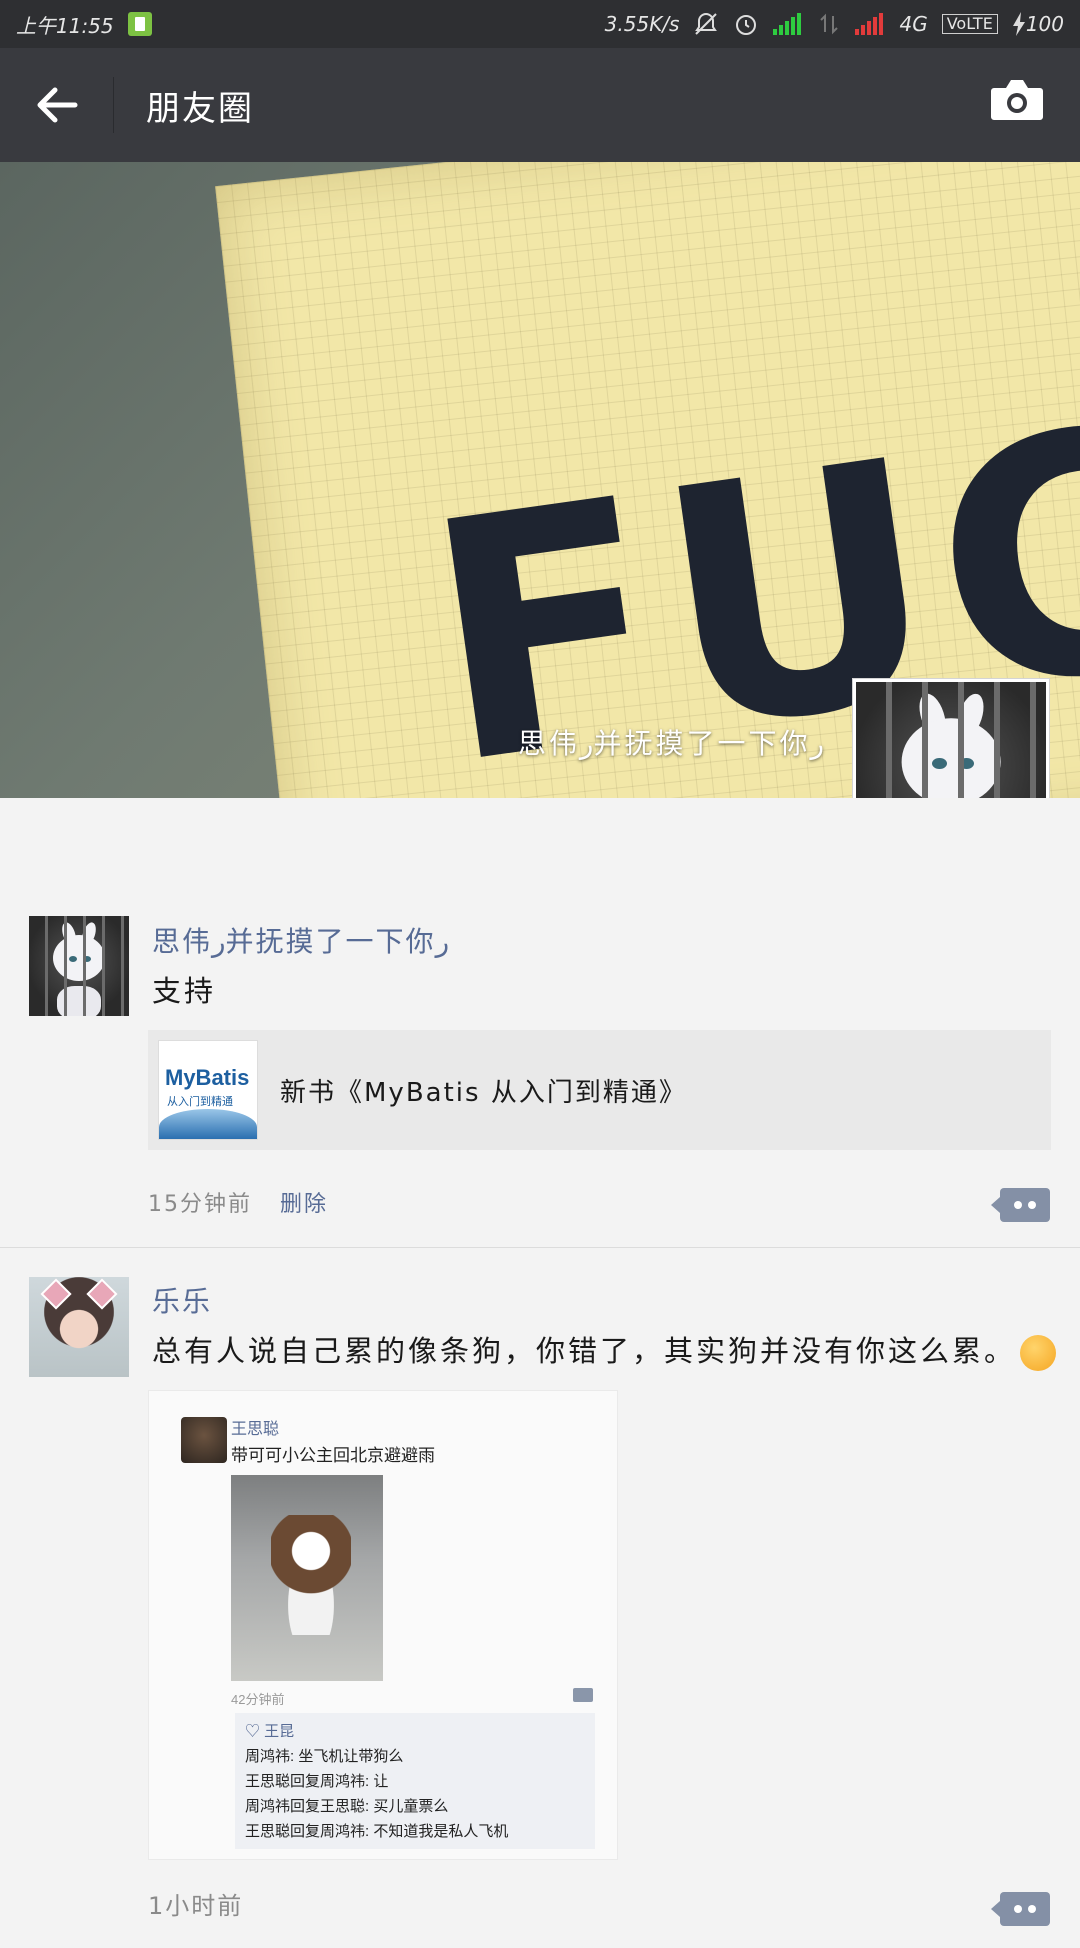 The width and height of the screenshot is (1080, 1948). What do you see at coordinates (1044, 24) in the screenshot?
I see `battery-level: 100` at bounding box center [1044, 24].